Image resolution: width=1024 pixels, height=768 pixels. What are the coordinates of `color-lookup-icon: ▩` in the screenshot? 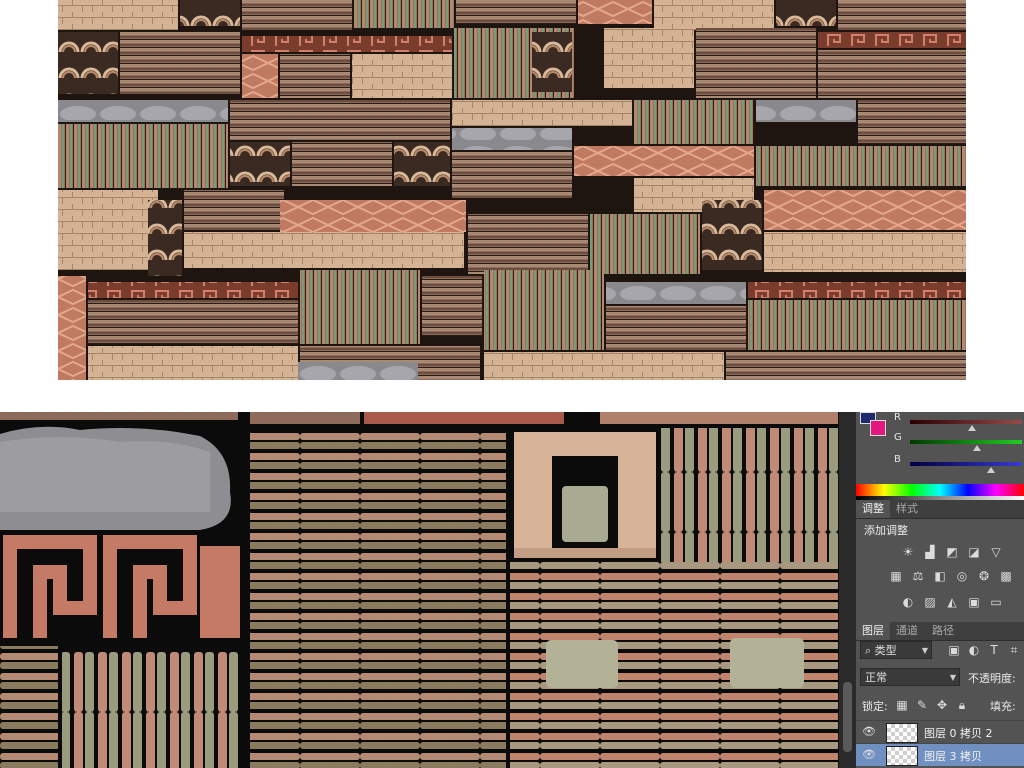 It's located at (1006, 576).